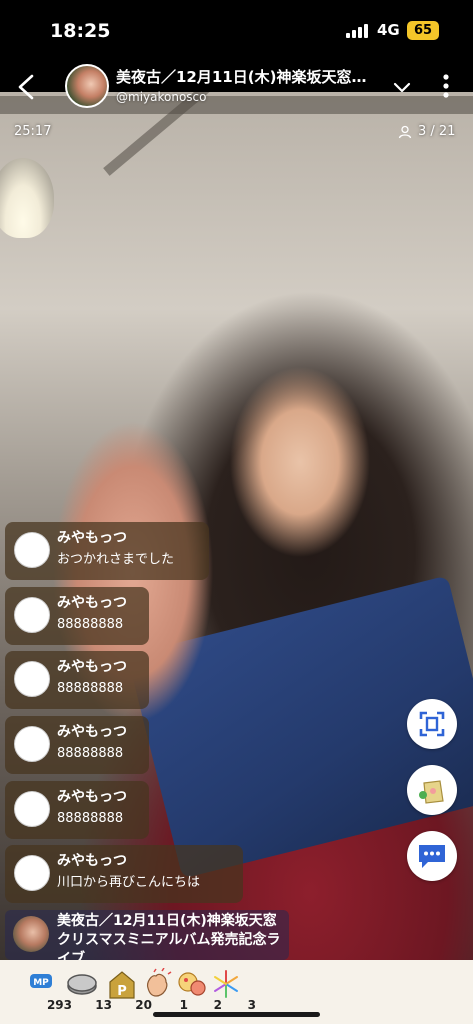  Describe the element at coordinates (124, 874) in the screenshot. I see `comment-item: みやもっつ 川口から再びこんにちは` at that location.